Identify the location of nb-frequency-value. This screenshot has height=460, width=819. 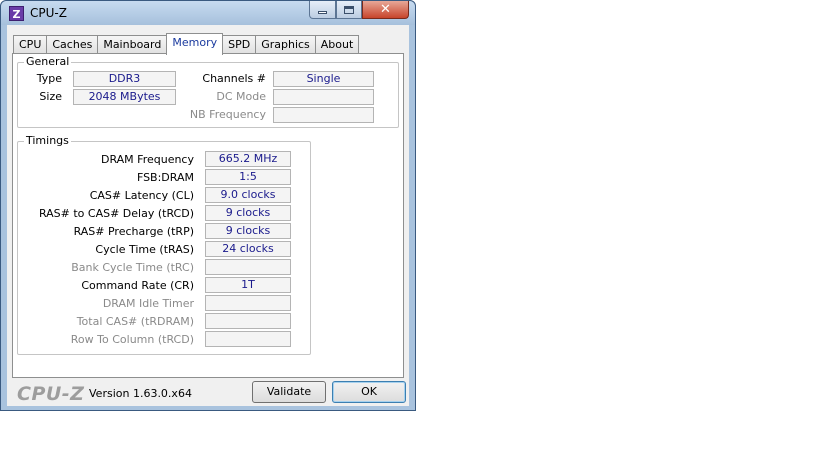
(323, 115).